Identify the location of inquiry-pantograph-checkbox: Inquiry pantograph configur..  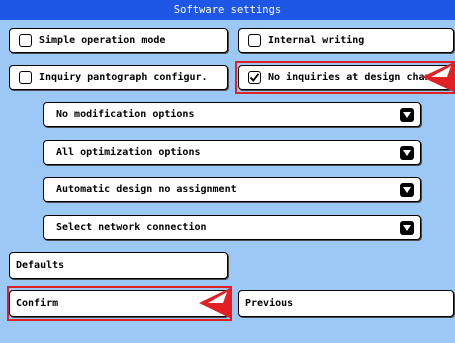
(118, 77).